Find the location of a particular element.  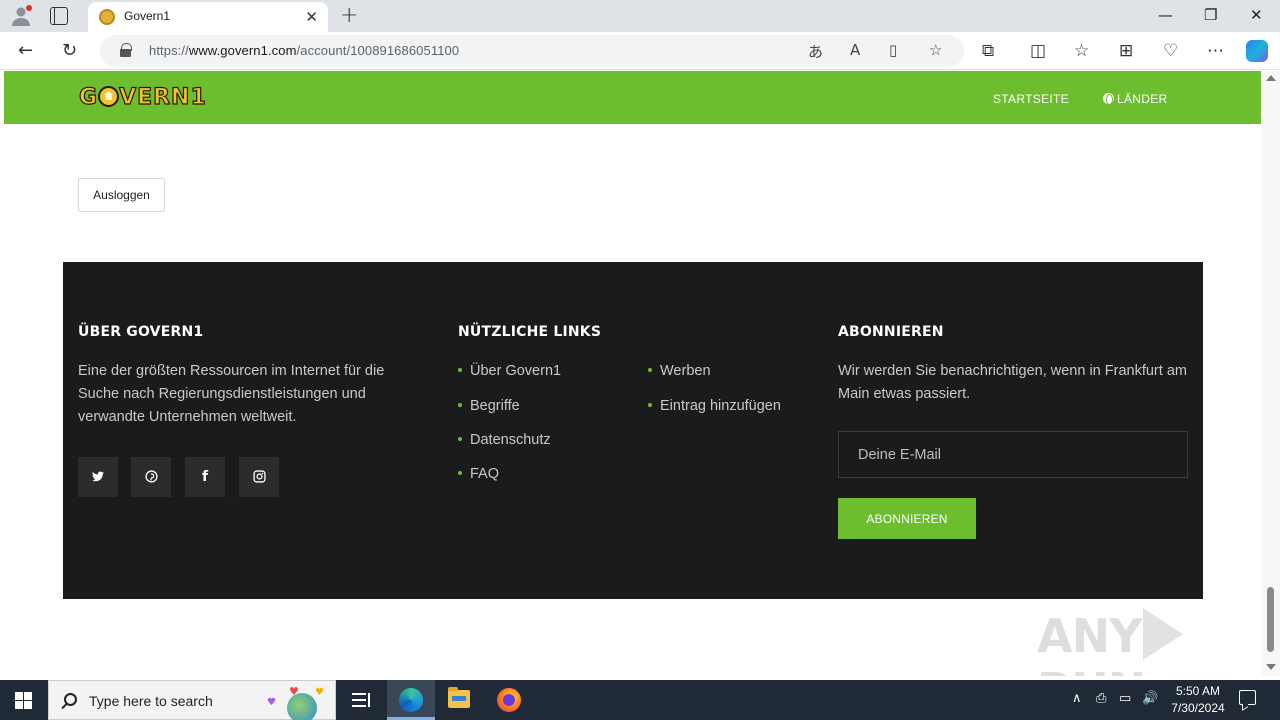

taskbar-search: Type here to search ♥ ♥ ♥ is located at coordinates (192, 700).